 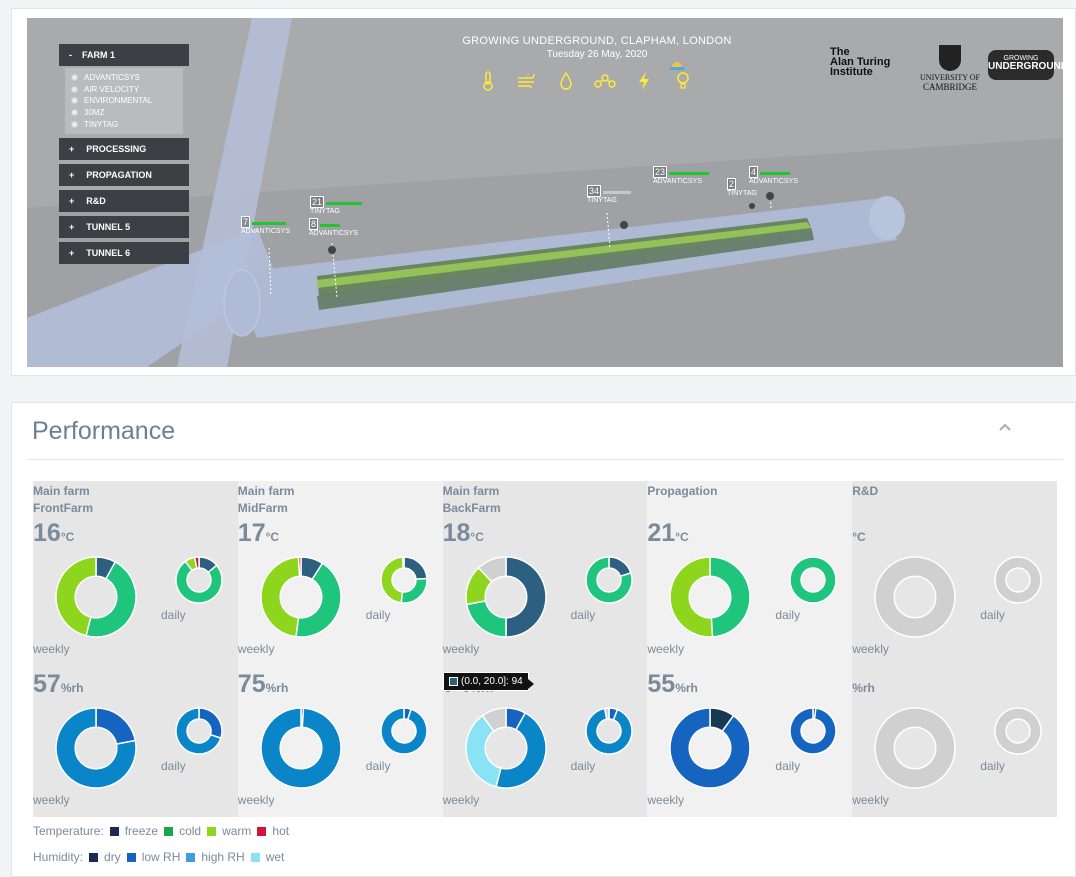 I want to click on chevron-up-icon, so click(x=1005, y=427).